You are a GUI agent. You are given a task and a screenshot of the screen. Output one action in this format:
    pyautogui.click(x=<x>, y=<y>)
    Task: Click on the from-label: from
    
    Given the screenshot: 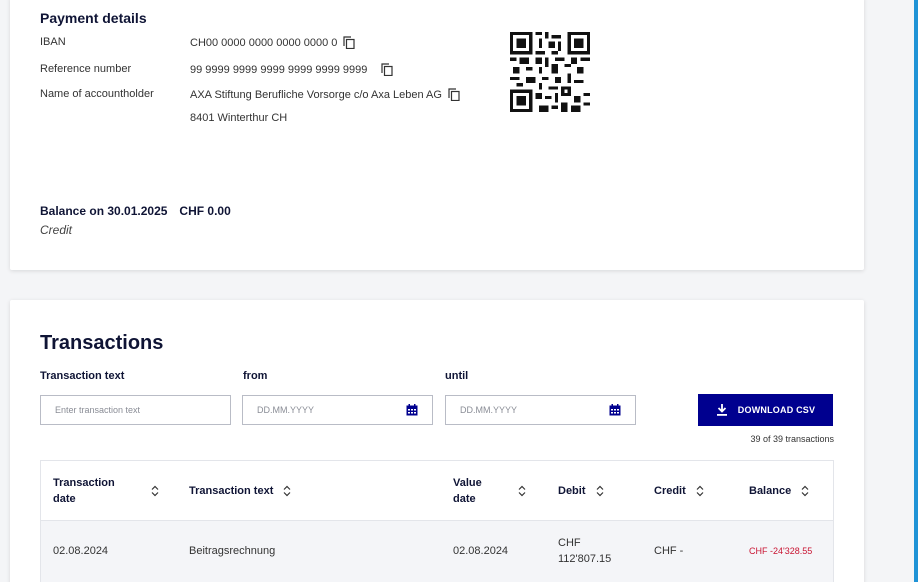 What is the action you would take?
    pyautogui.click(x=255, y=376)
    